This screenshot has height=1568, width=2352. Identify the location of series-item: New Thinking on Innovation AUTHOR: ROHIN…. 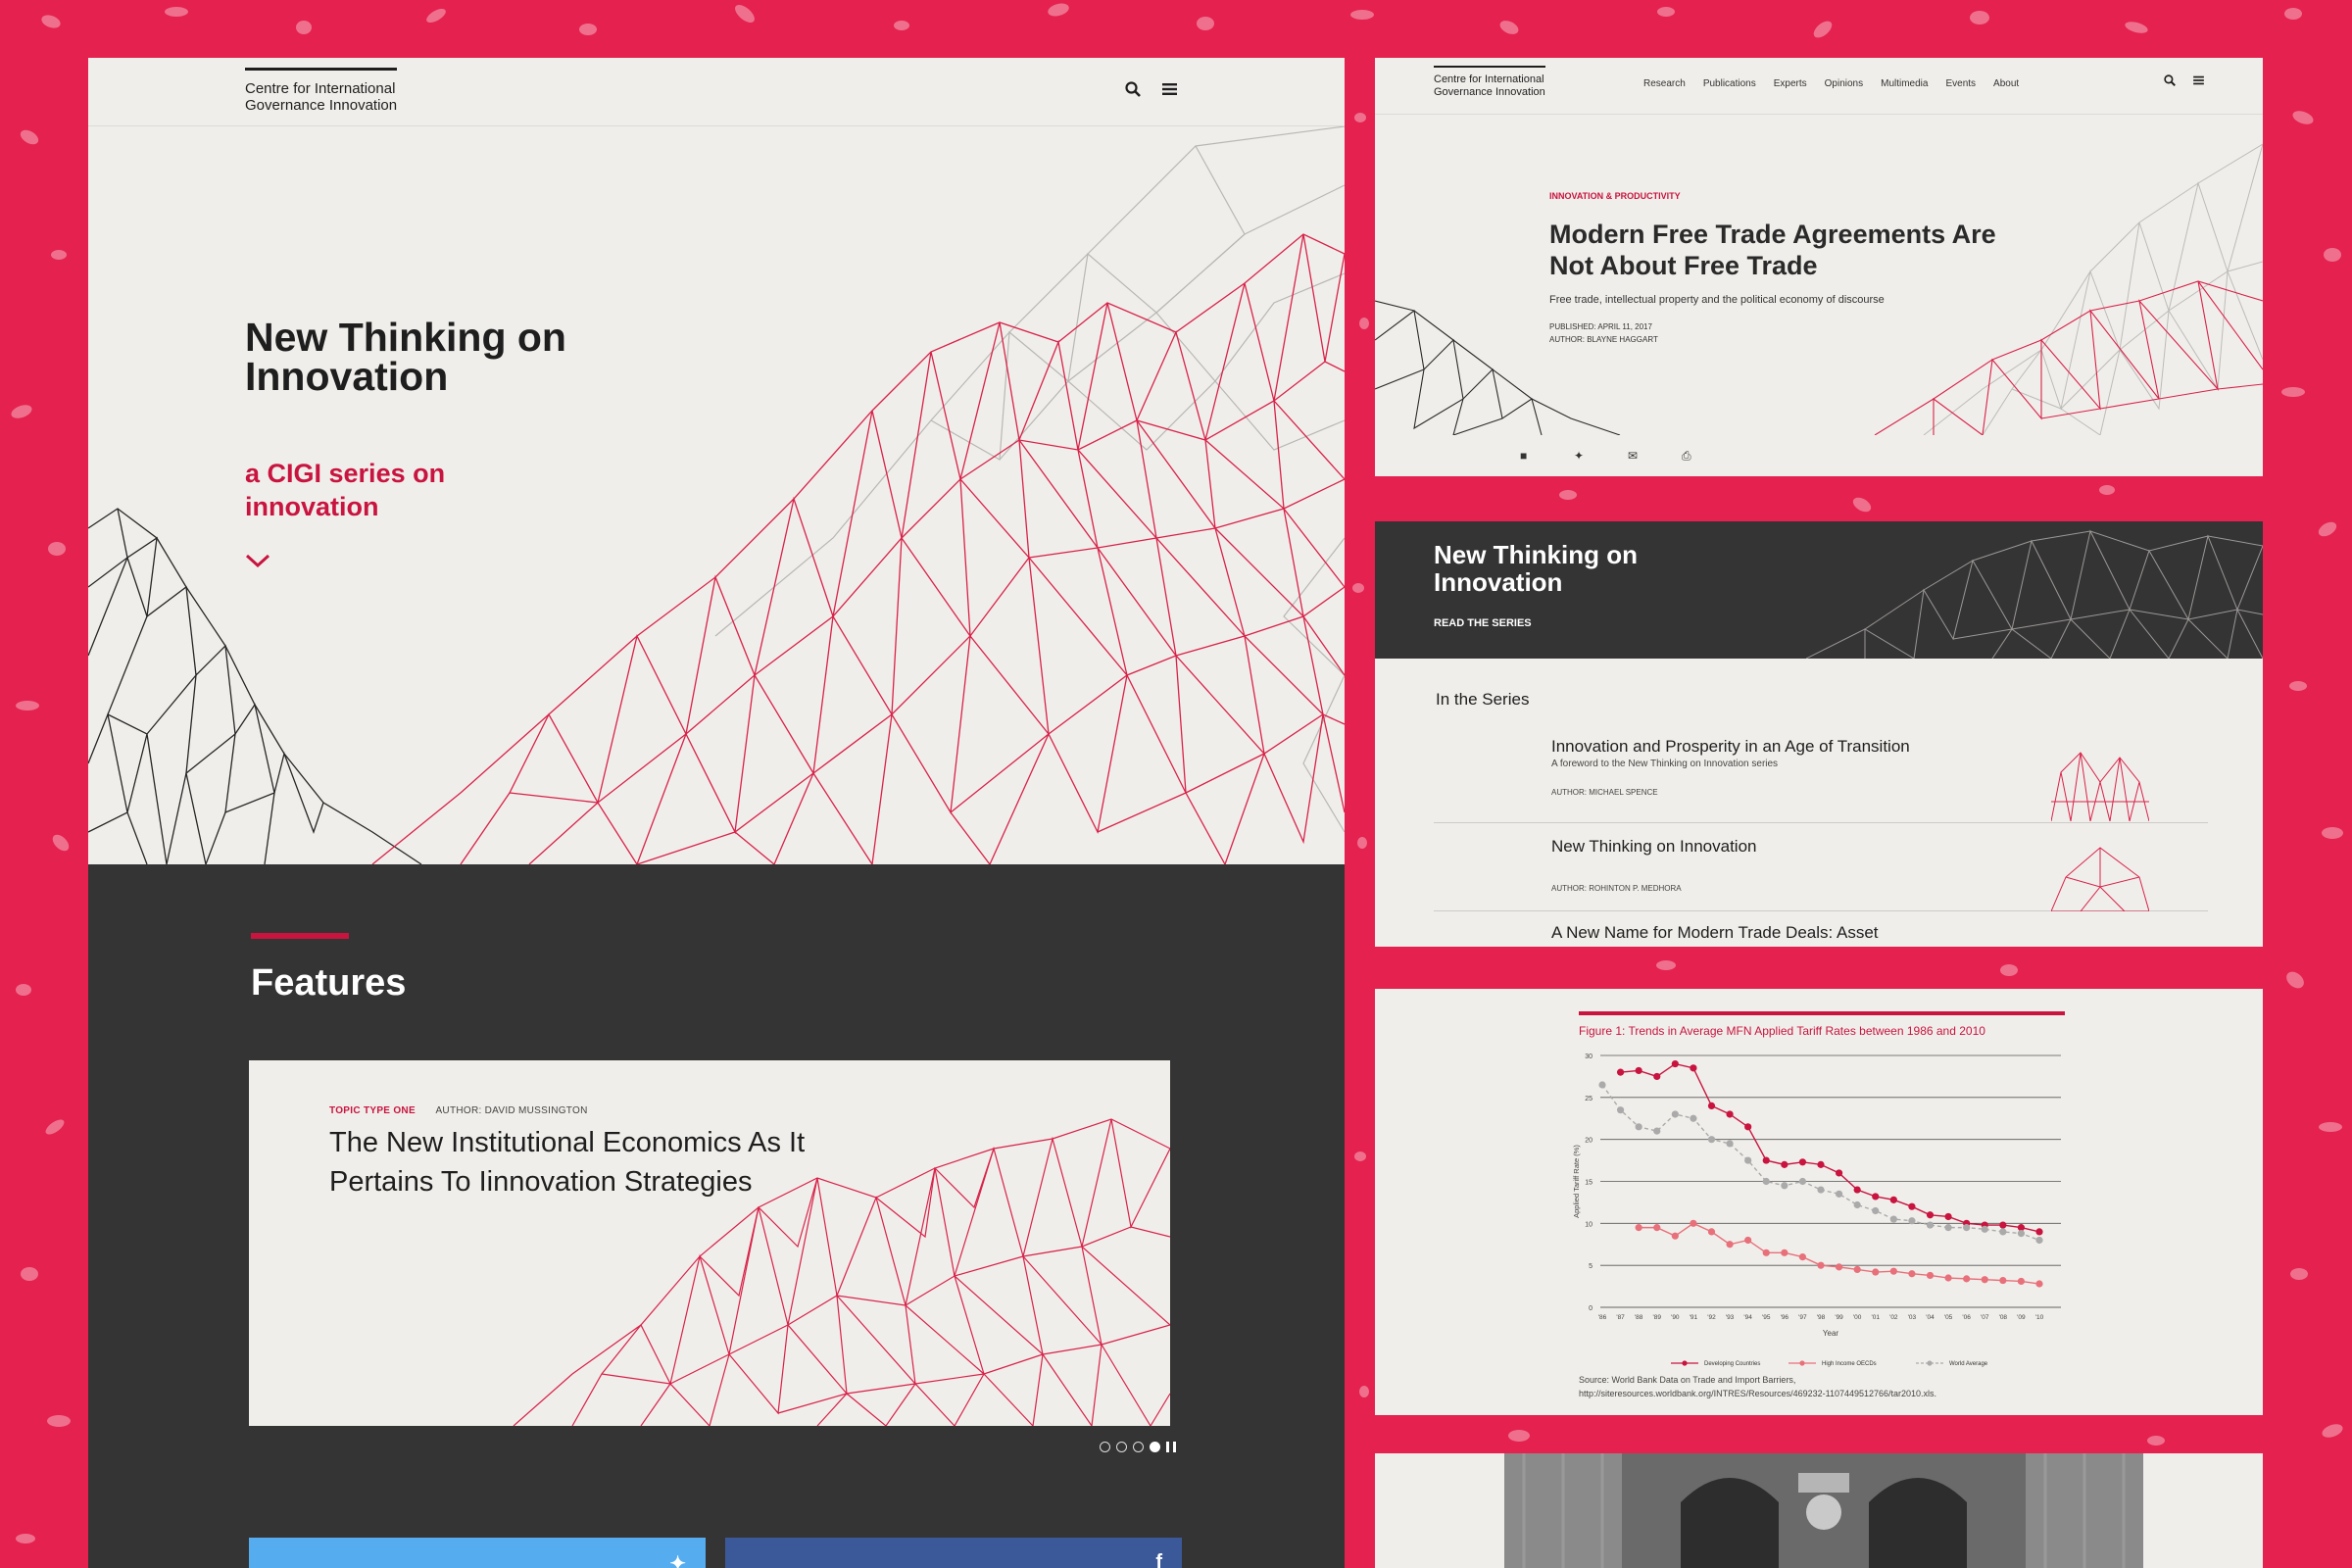
(1821, 867).